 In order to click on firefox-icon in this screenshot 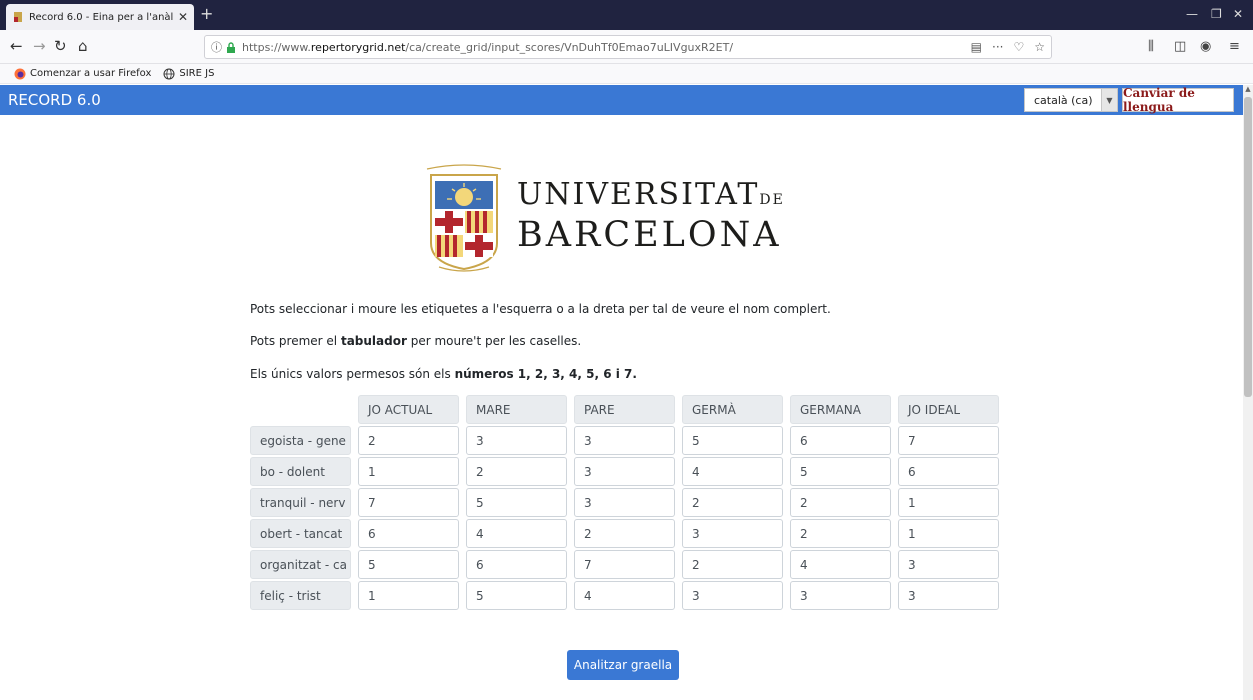, I will do `click(20, 73)`.